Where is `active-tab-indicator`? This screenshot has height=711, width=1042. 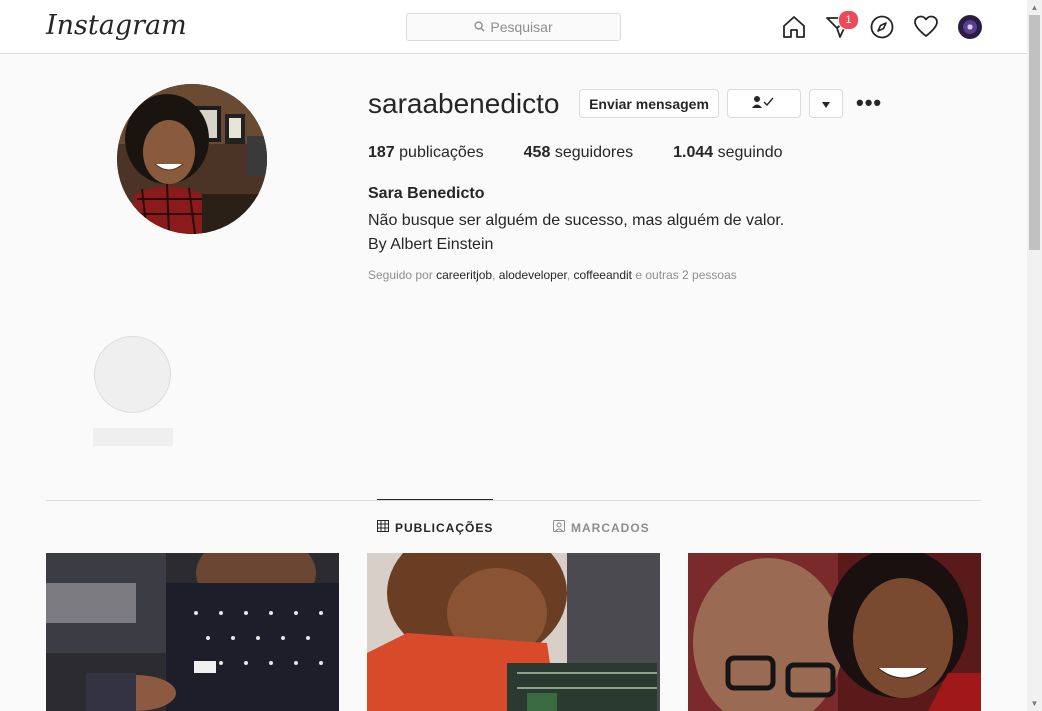
active-tab-indicator is located at coordinates (435, 499).